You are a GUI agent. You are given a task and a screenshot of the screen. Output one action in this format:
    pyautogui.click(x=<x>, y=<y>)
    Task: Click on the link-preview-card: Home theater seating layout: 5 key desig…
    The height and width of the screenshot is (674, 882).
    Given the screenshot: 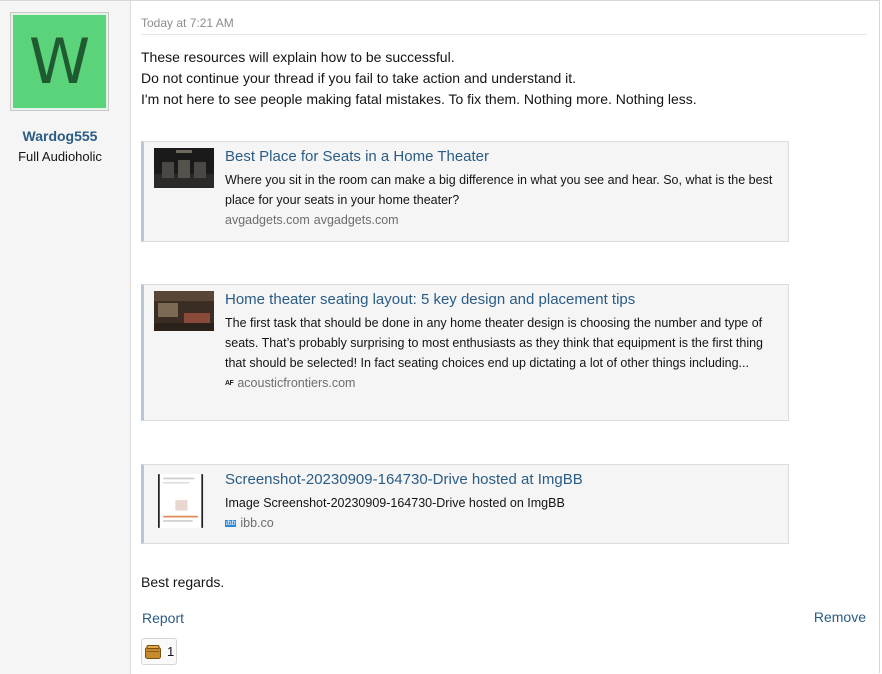 What is the action you would take?
    pyautogui.click(x=465, y=352)
    